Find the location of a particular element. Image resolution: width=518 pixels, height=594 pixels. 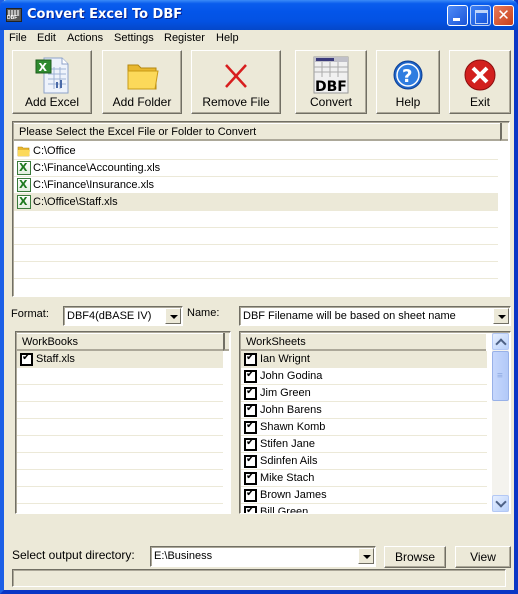

file-path: C:\Office is located at coordinates (54, 151).